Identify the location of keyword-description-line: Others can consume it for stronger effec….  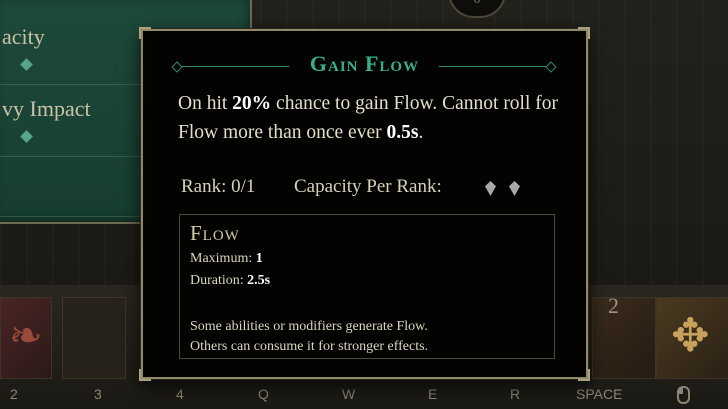
(309, 346).